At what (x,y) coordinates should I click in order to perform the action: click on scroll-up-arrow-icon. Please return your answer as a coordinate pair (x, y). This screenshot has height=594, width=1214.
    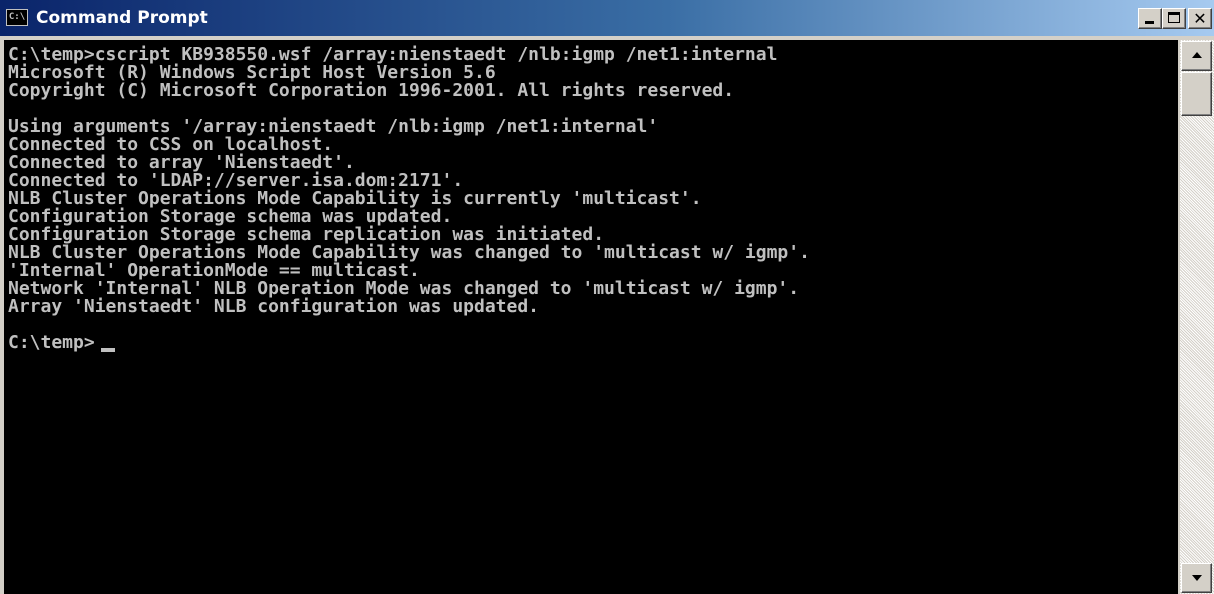
    Looking at the image, I should click on (1197, 55).